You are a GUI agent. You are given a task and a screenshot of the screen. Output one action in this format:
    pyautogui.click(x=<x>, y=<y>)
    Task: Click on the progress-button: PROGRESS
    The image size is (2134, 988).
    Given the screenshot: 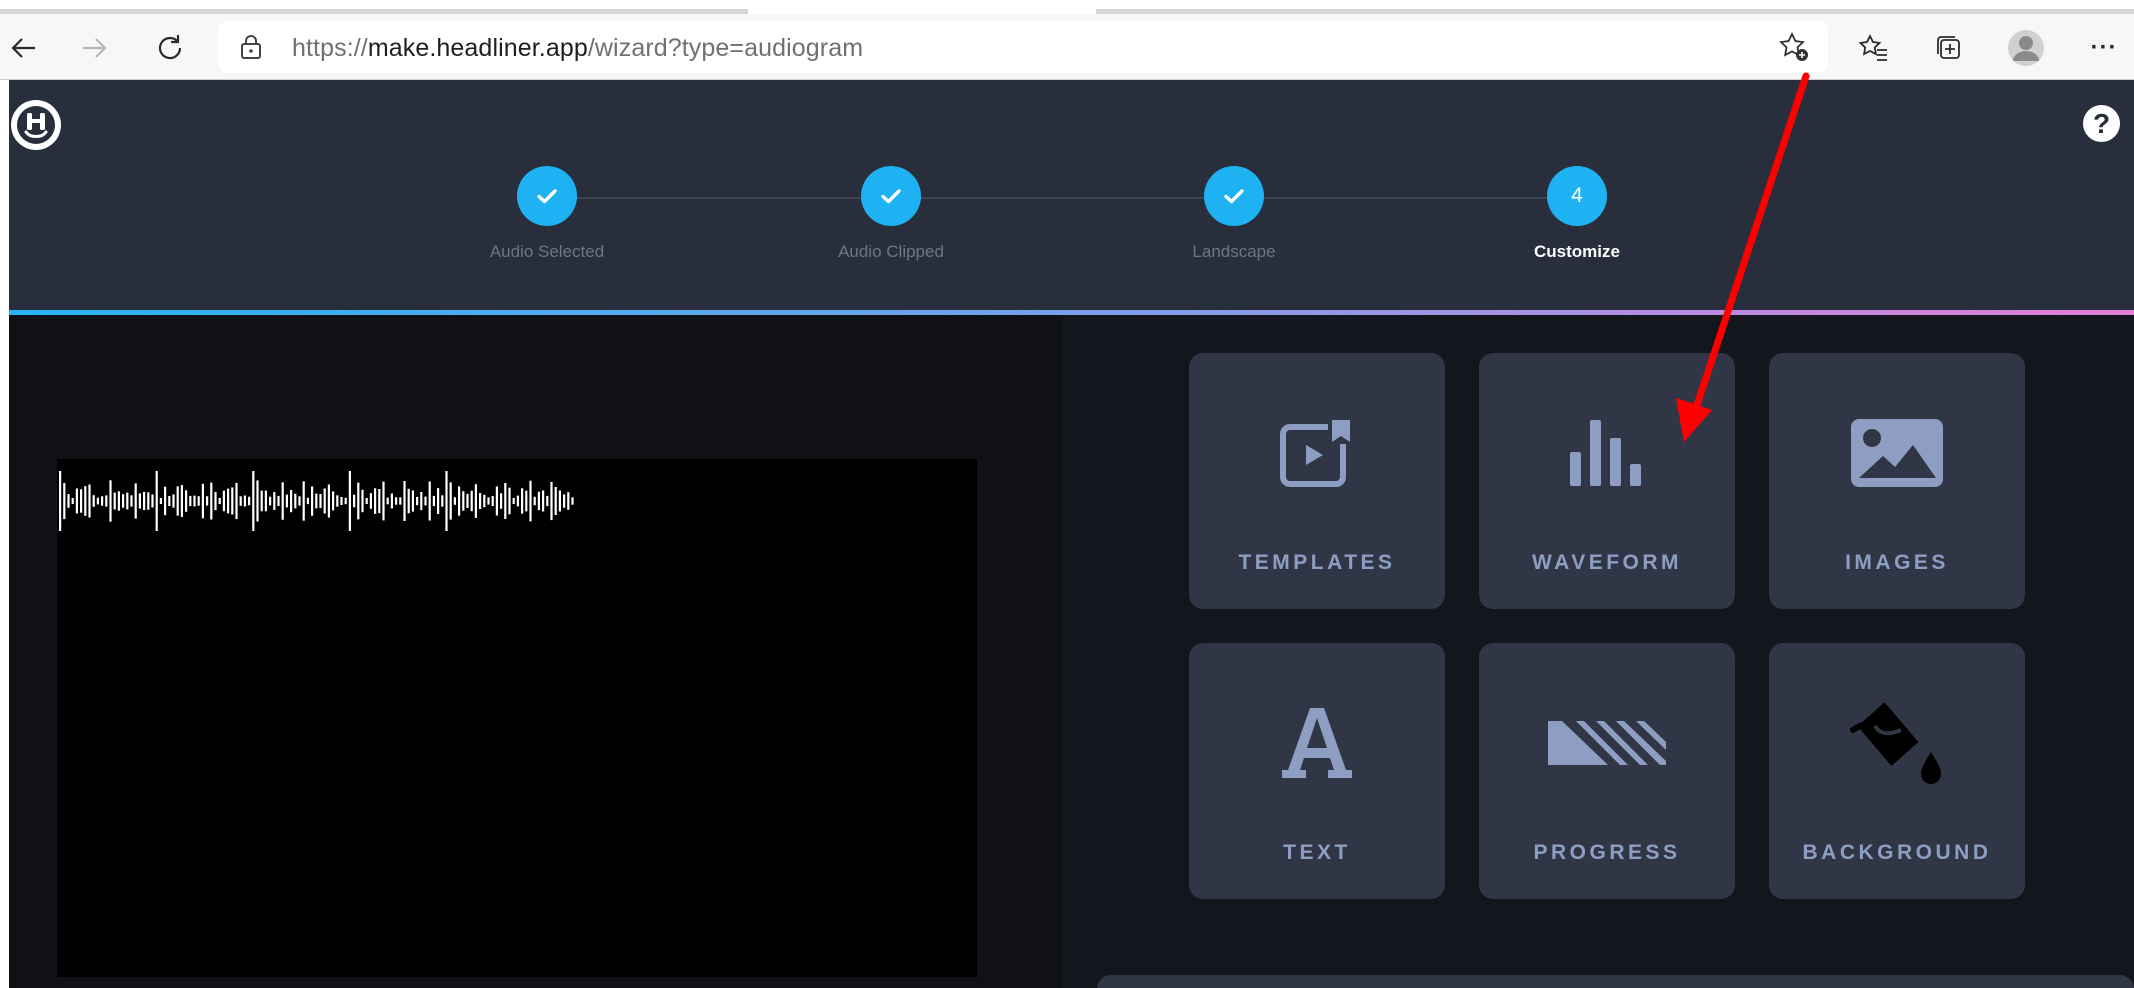 What is the action you would take?
    pyautogui.click(x=1607, y=771)
    